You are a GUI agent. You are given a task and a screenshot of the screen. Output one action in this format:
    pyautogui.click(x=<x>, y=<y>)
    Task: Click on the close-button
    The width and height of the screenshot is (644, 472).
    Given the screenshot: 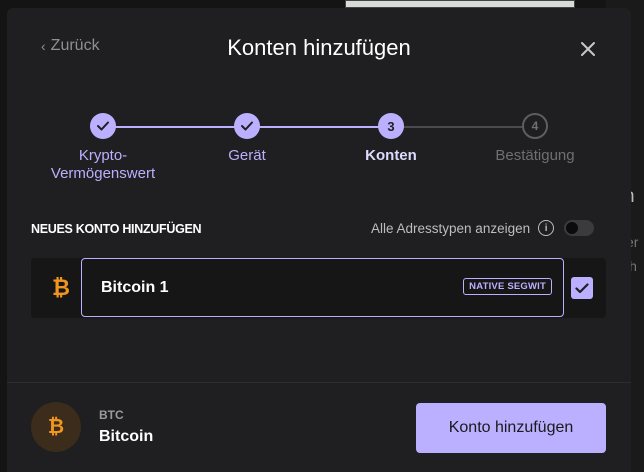 What is the action you would take?
    pyautogui.click(x=588, y=49)
    